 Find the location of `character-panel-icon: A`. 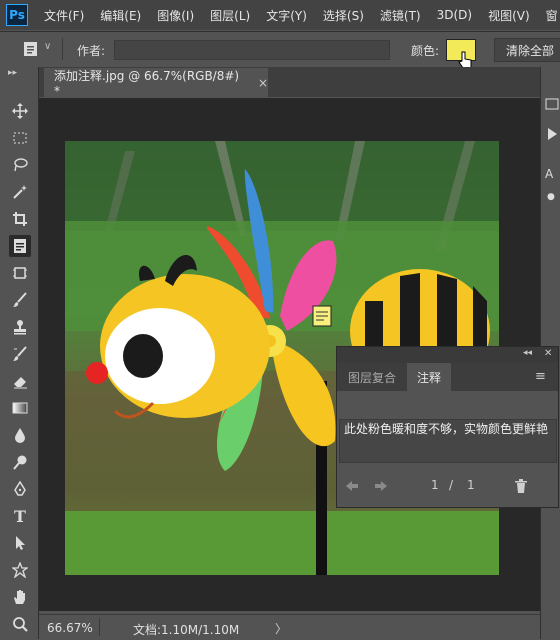

character-panel-icon: A is located at coordinates (549, 174).